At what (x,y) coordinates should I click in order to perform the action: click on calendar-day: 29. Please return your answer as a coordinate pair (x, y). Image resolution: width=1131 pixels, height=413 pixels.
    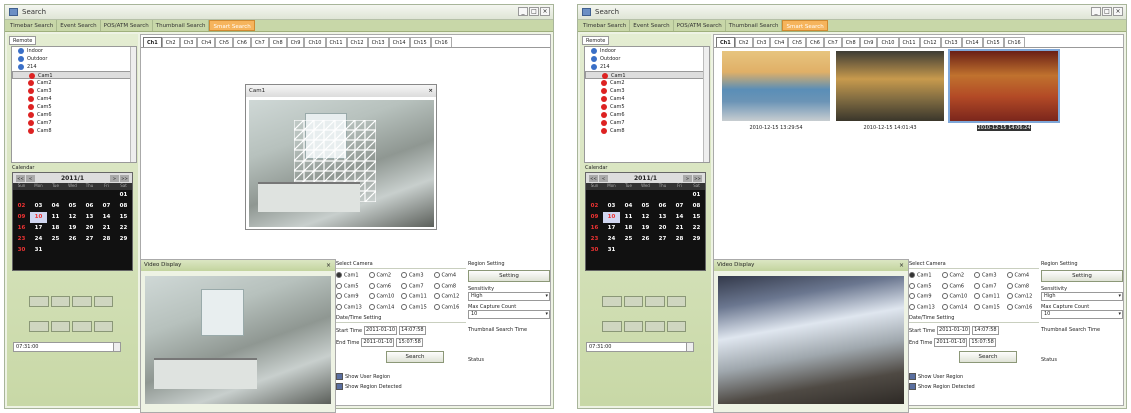
    Looking at the image, I should click on (123, 239).